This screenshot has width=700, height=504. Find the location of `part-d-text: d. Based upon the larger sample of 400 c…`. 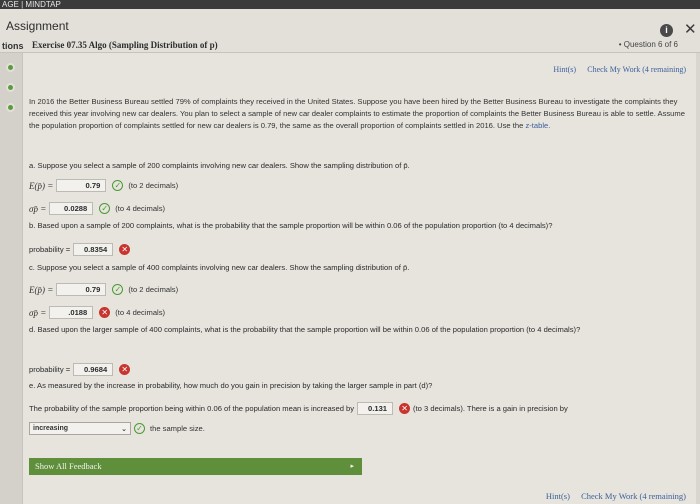

part-d-text: d. Based upon the larger sample of 400 c… is located at coordinates (305, 329).